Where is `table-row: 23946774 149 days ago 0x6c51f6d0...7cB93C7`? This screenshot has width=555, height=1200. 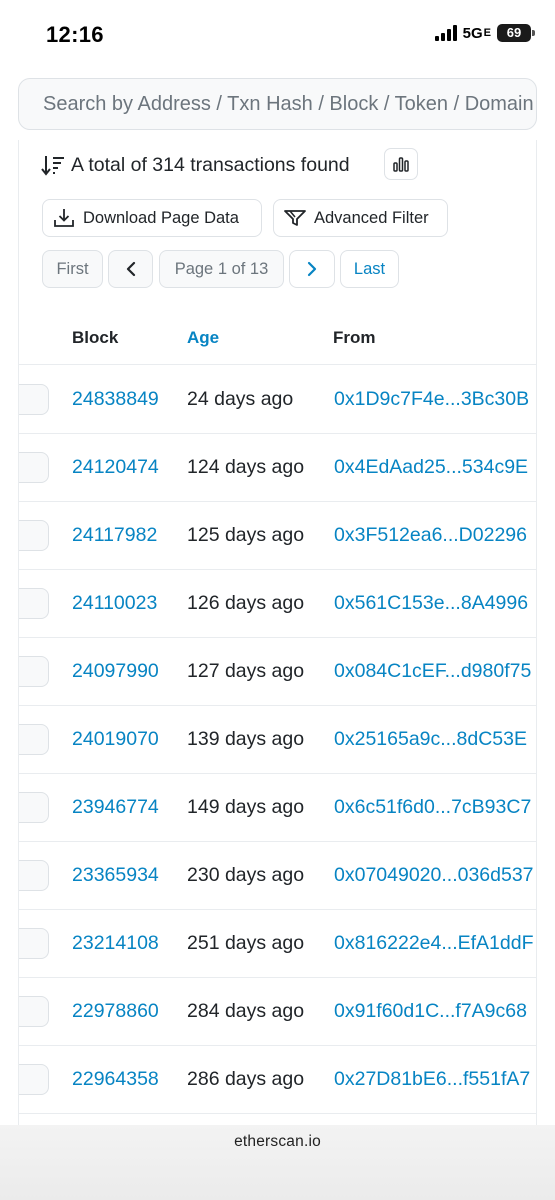
table-row: 23946774 149 days ago 0x6c51f6d0...7cB93C7 is located at coordinates (277, 808).